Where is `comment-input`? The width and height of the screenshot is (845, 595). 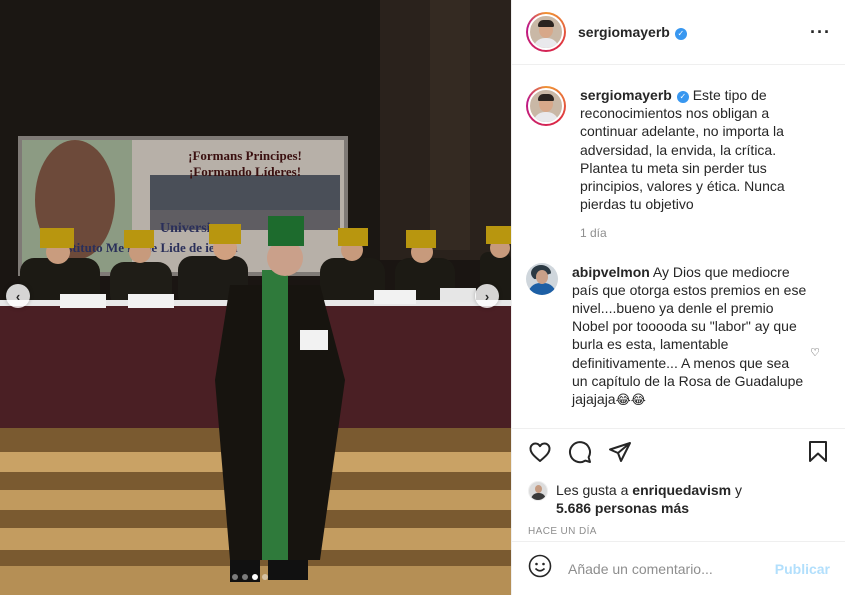
comment-input is located at coordinates (668, 568).